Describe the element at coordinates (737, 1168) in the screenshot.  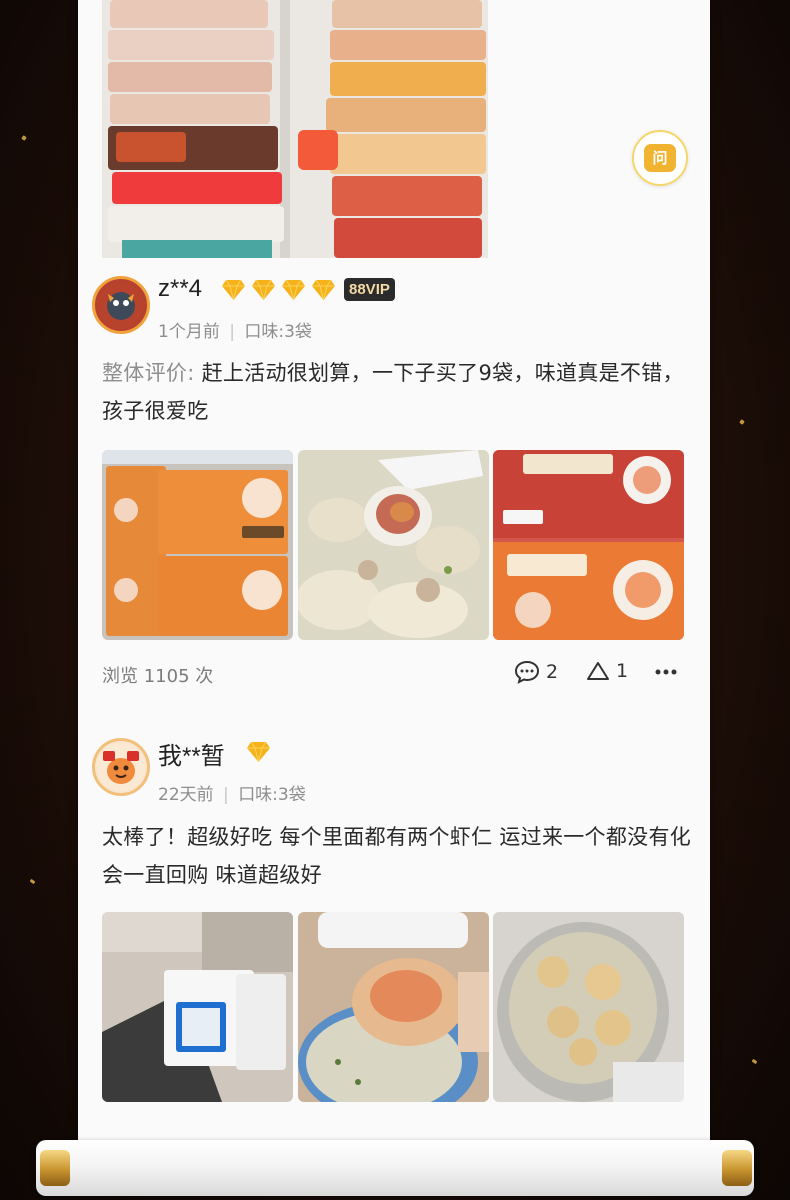
I see `scroll-cap-right` at that location.